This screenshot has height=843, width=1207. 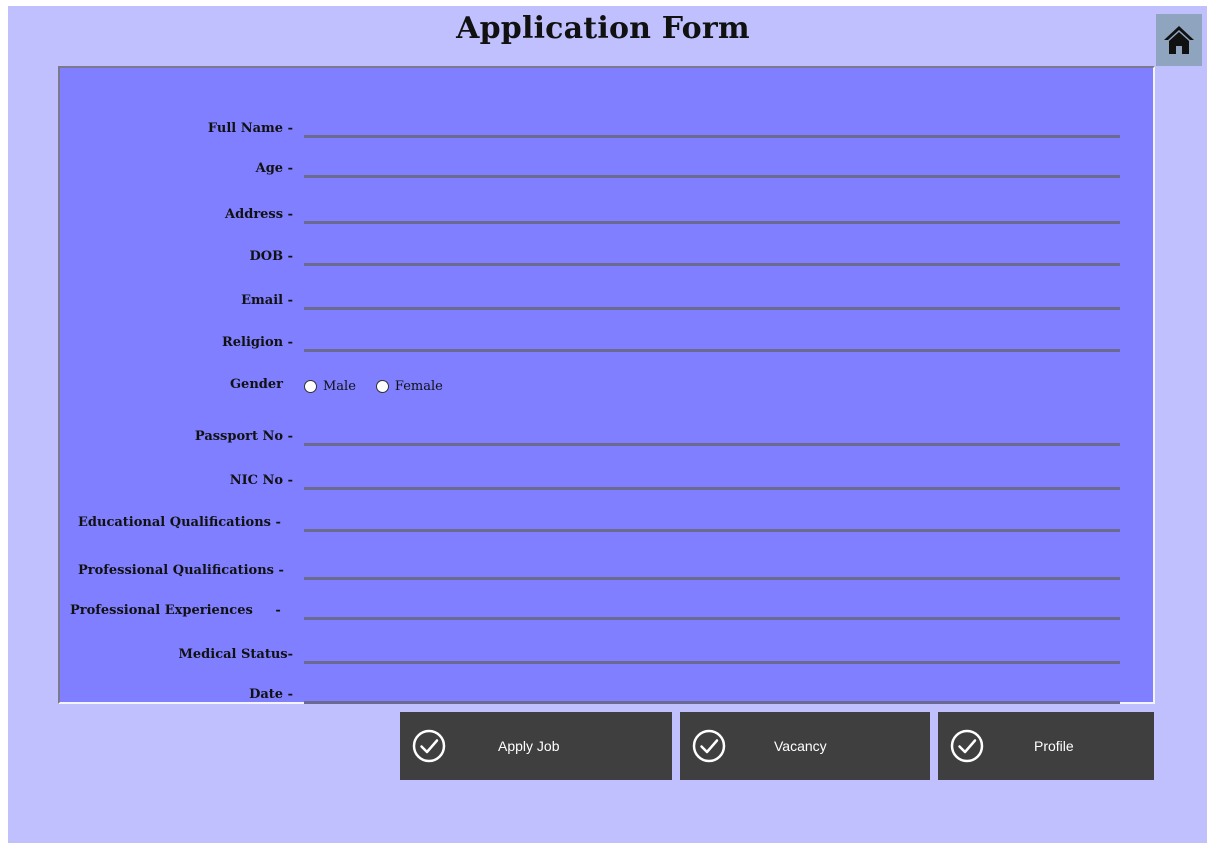 I want to click on row-professional-experiences: Professional Experiences -, so click(x=608, y=608).